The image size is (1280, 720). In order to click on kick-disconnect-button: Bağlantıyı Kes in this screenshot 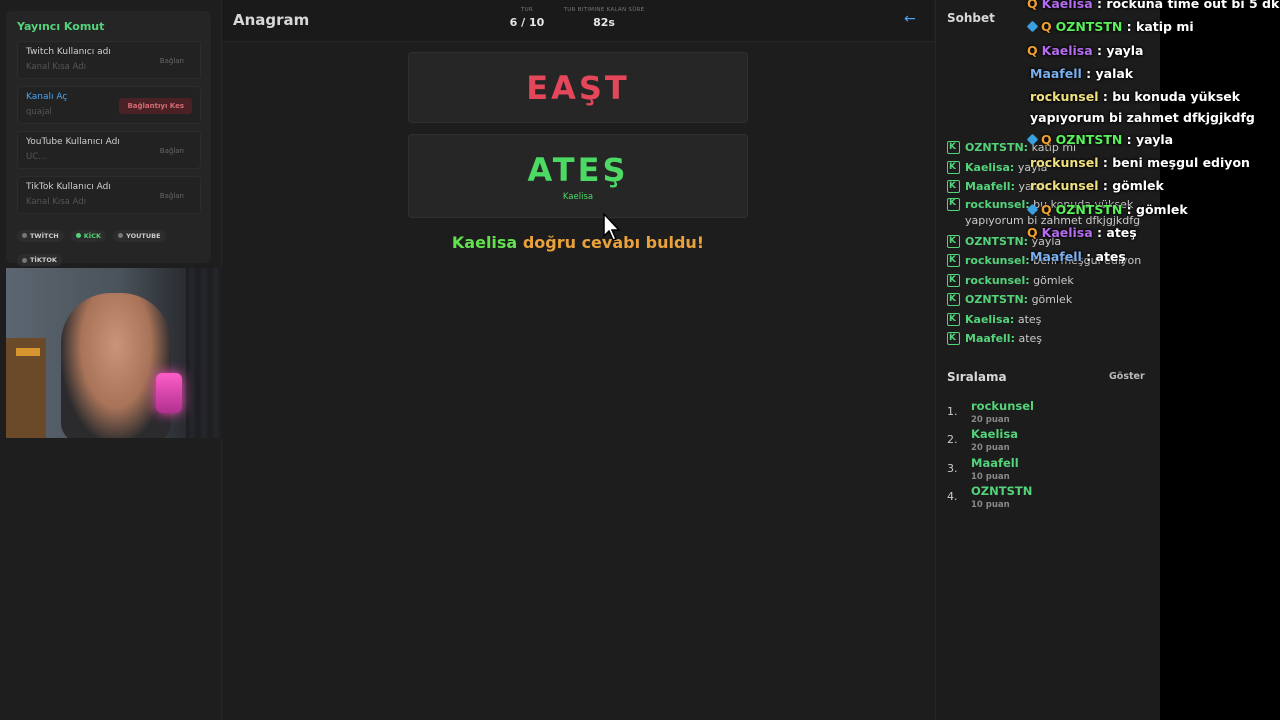, I will do `click(155, 106)`.